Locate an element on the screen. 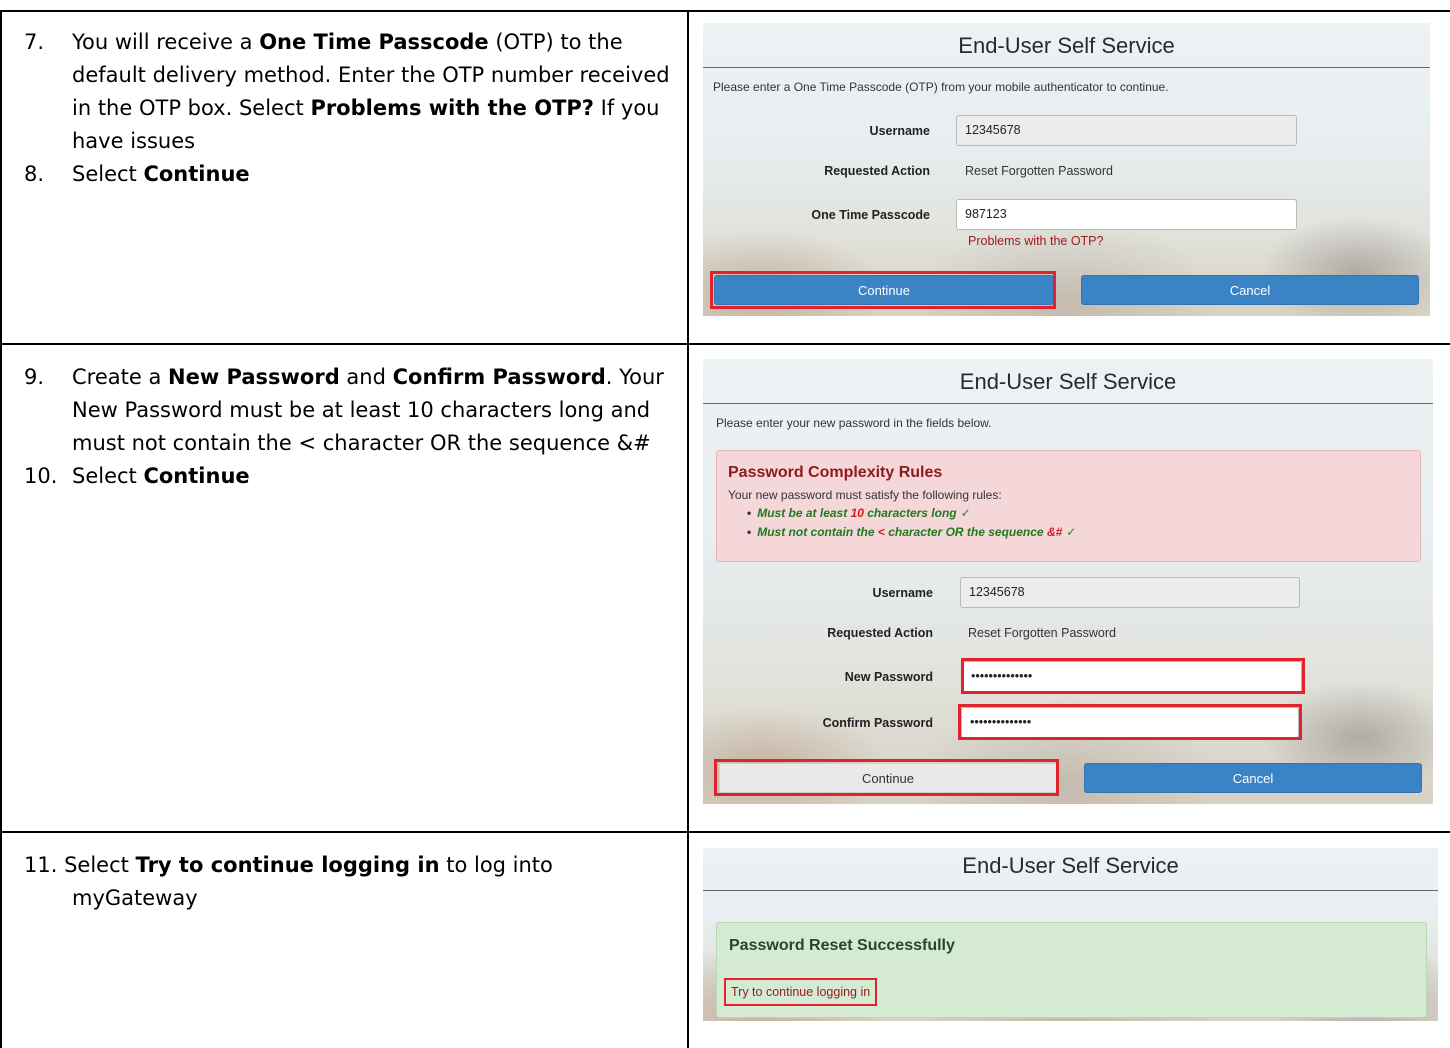 This screenshot has width=1450, height=1048. table-border-top is located at coordinates (725, 11).